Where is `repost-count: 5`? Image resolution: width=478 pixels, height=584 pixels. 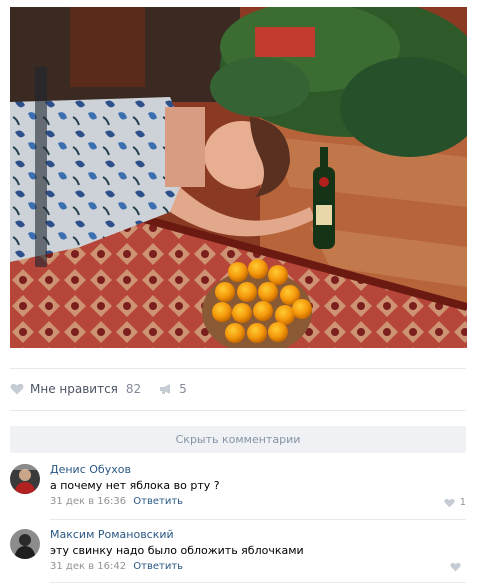
repost-count: 5 is located at coordinates (183, 389).